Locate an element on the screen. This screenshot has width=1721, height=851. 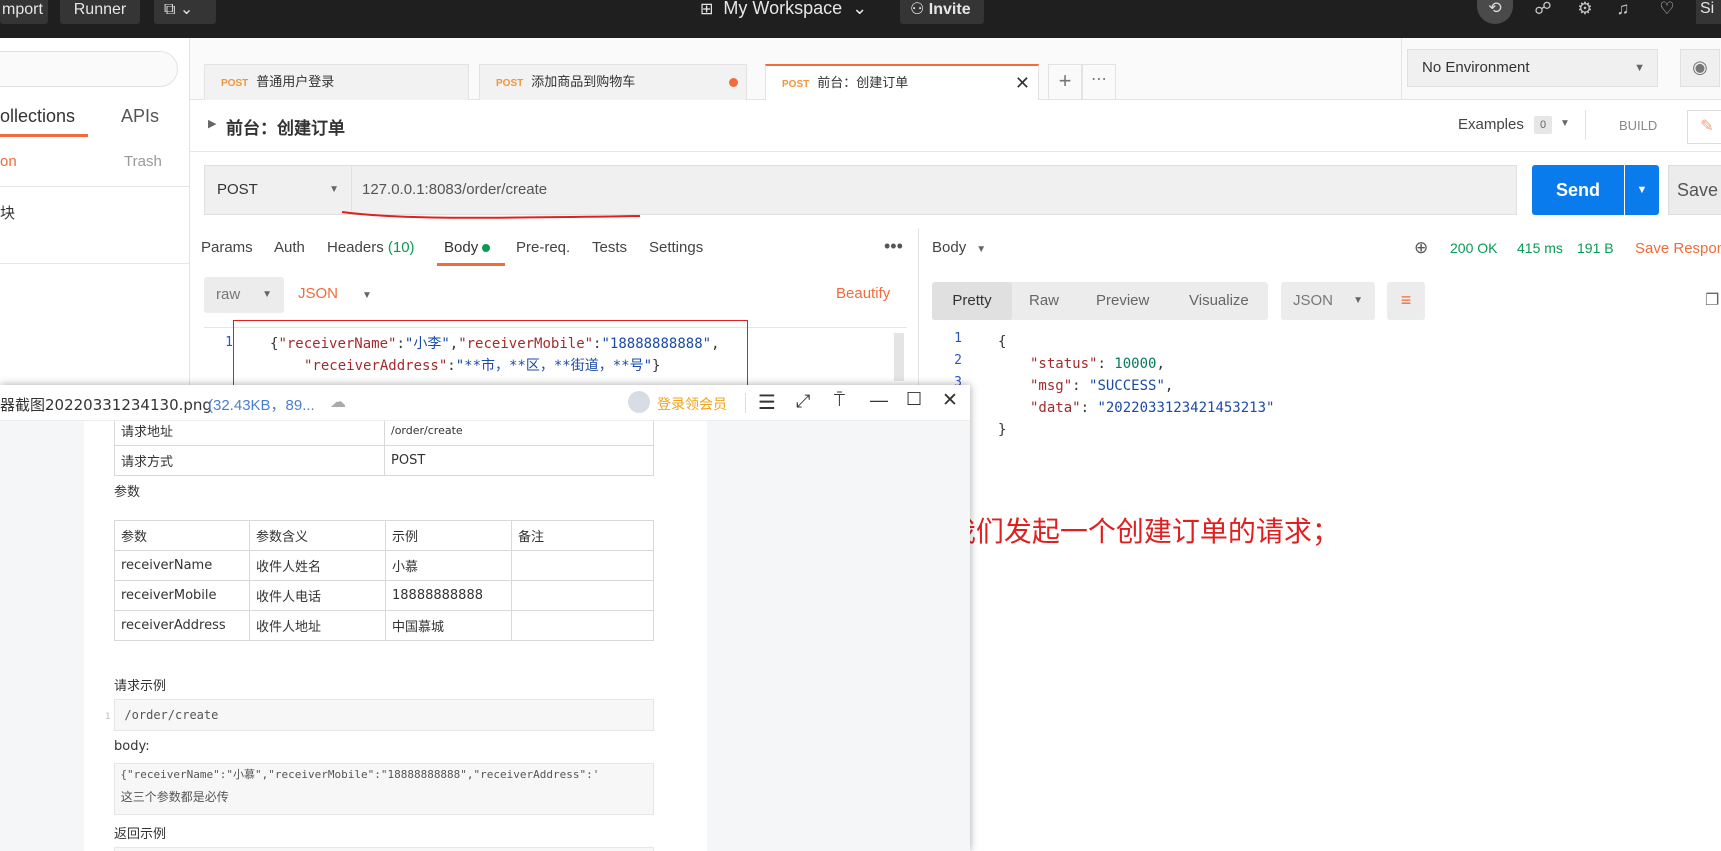
table-row: 参数 参数含义 示例 备注 is located at coordinates (384, 535).